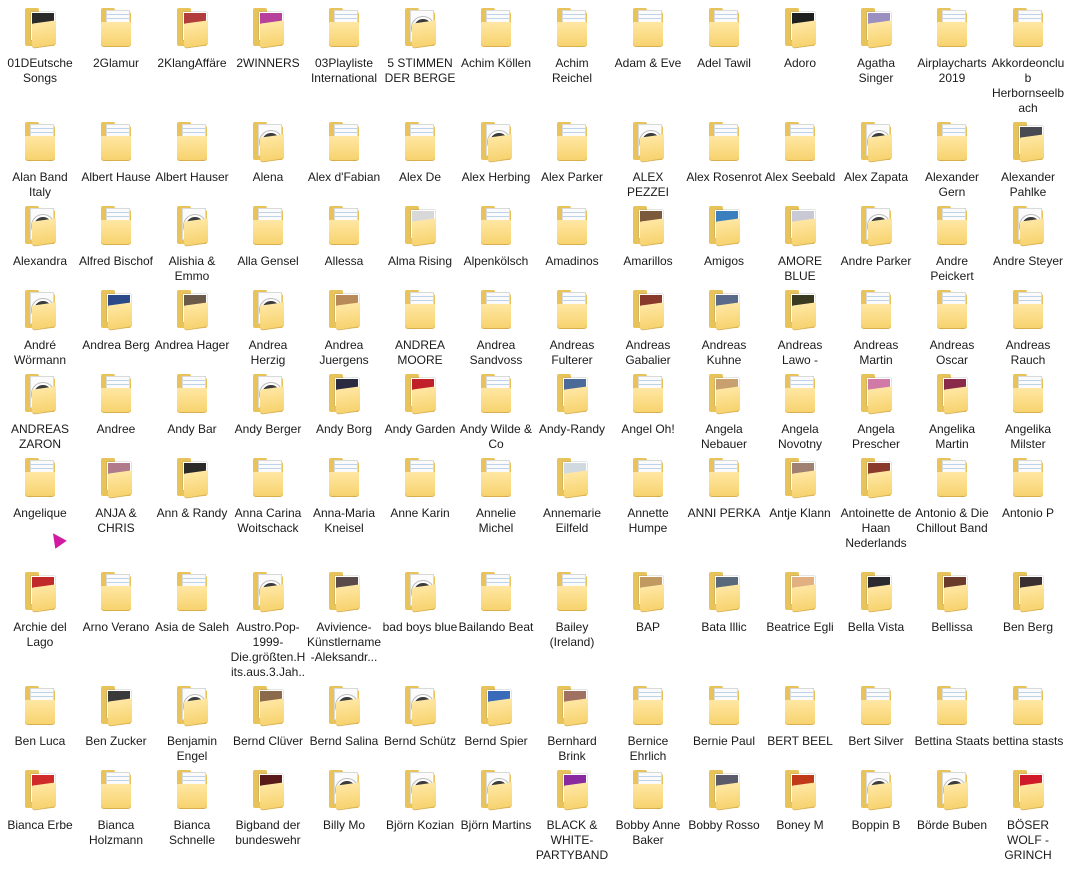 This screenshot has height=869, width=1067. I want to click on folder-item: Andy Borg, so click(344, 404).